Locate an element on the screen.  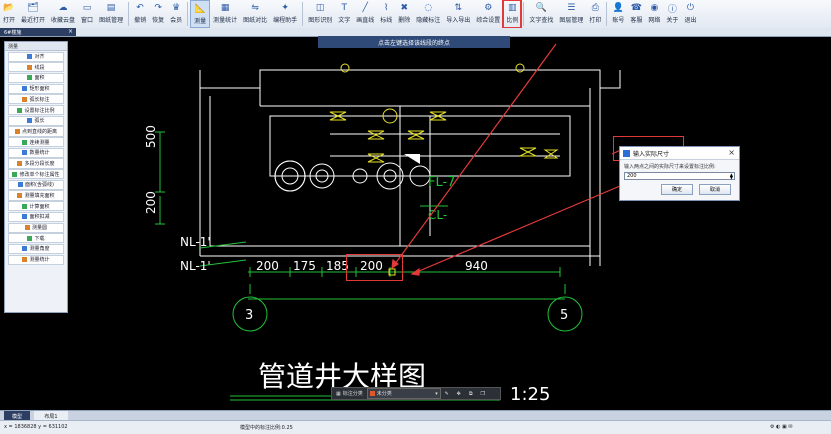
panel-item-label: 面积(含弧线) is located at coordinates (39, 185).